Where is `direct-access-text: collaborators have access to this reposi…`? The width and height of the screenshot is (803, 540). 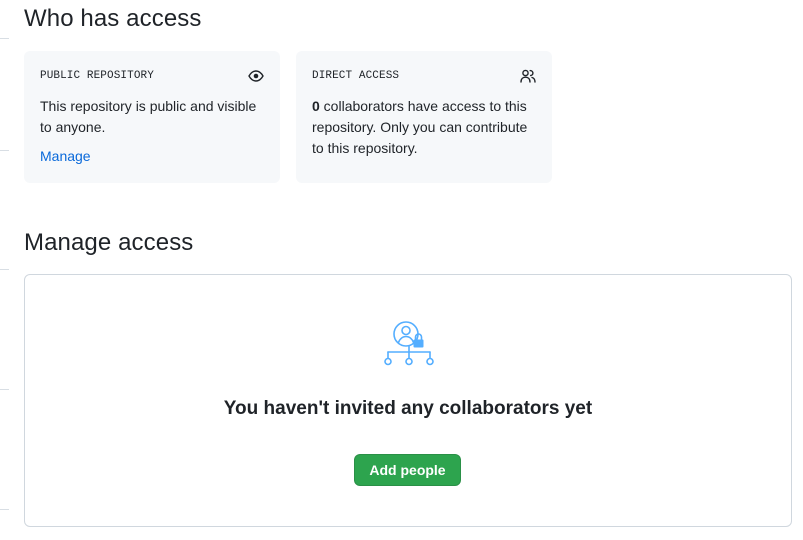
direct-access-text: collaborators have access to this reposi… is located at coordinates (420, 127).